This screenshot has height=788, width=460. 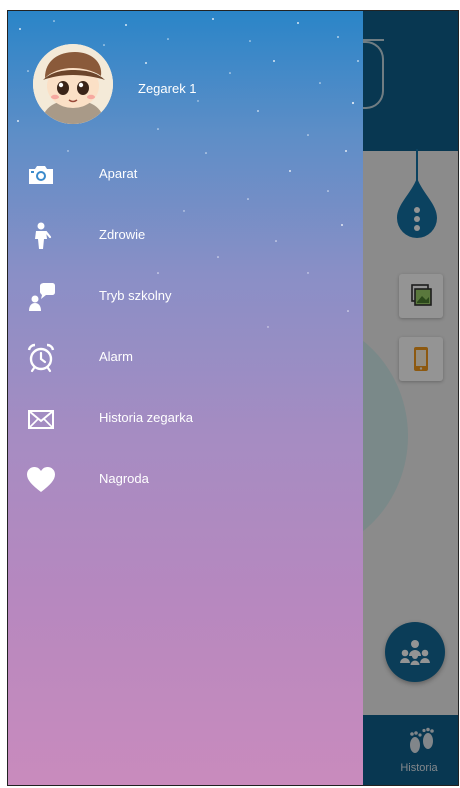 I want to click on alarm-clock-icon, so click(x=41, y=358).